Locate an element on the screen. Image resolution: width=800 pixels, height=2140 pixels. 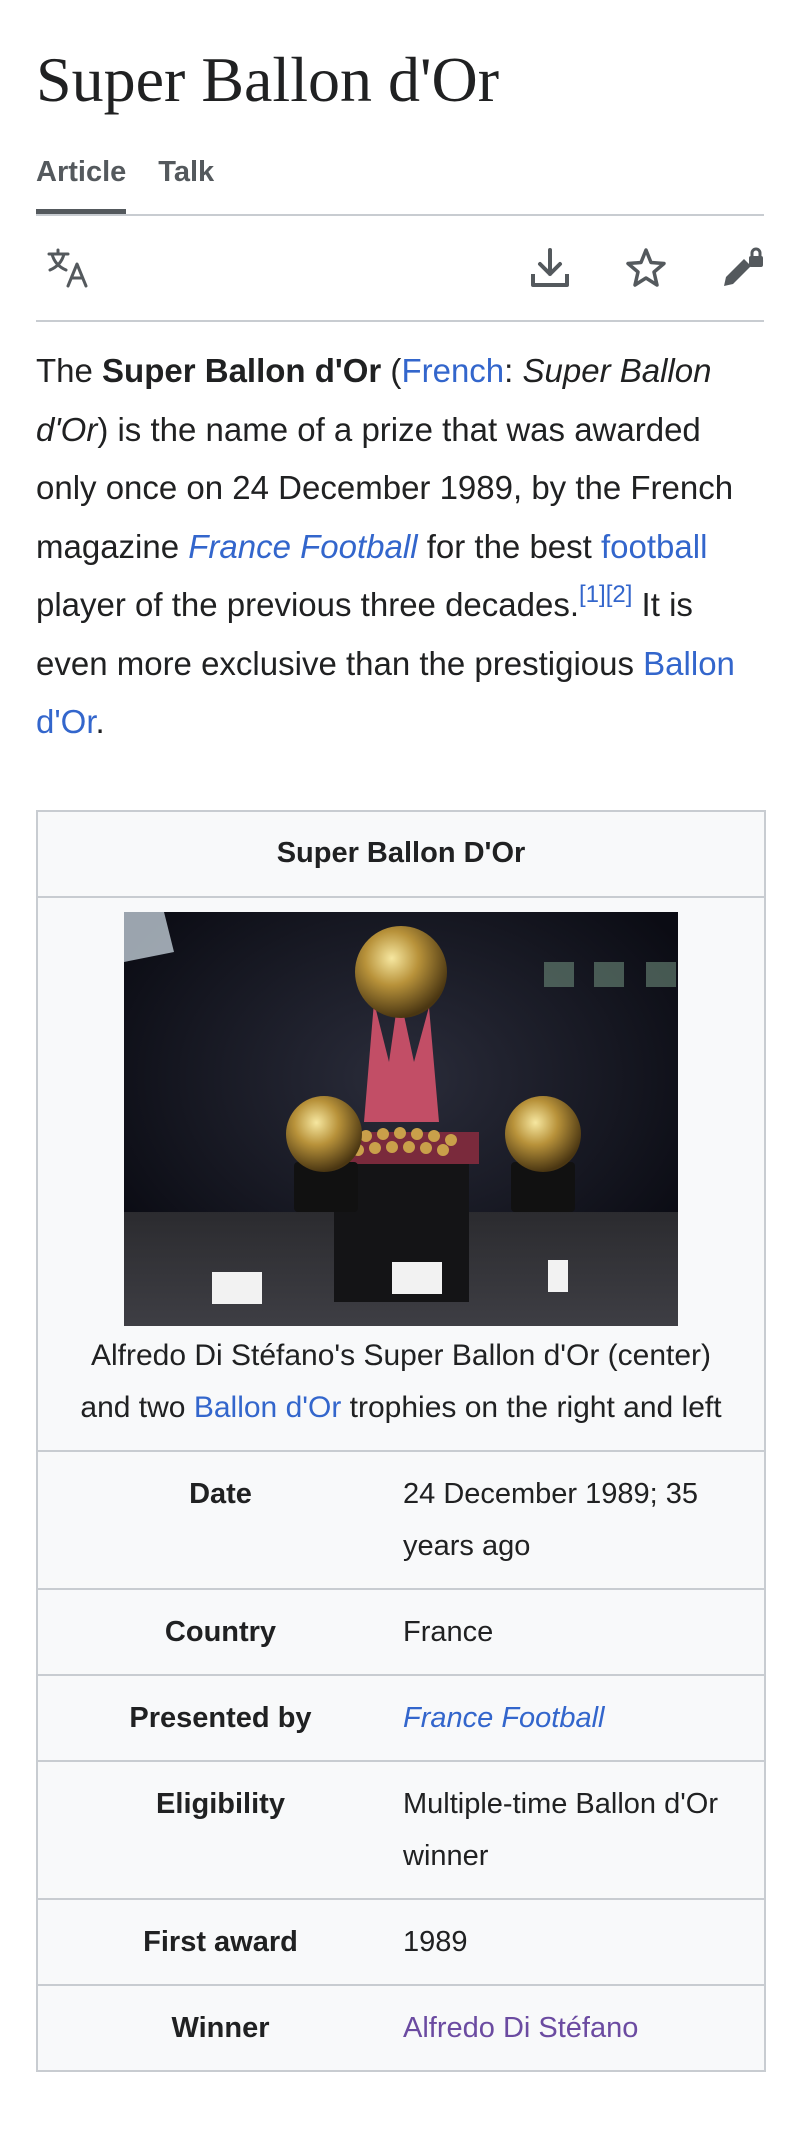
infobox-row-first-award: First award 1989 is located at coordinates (401, 1943).